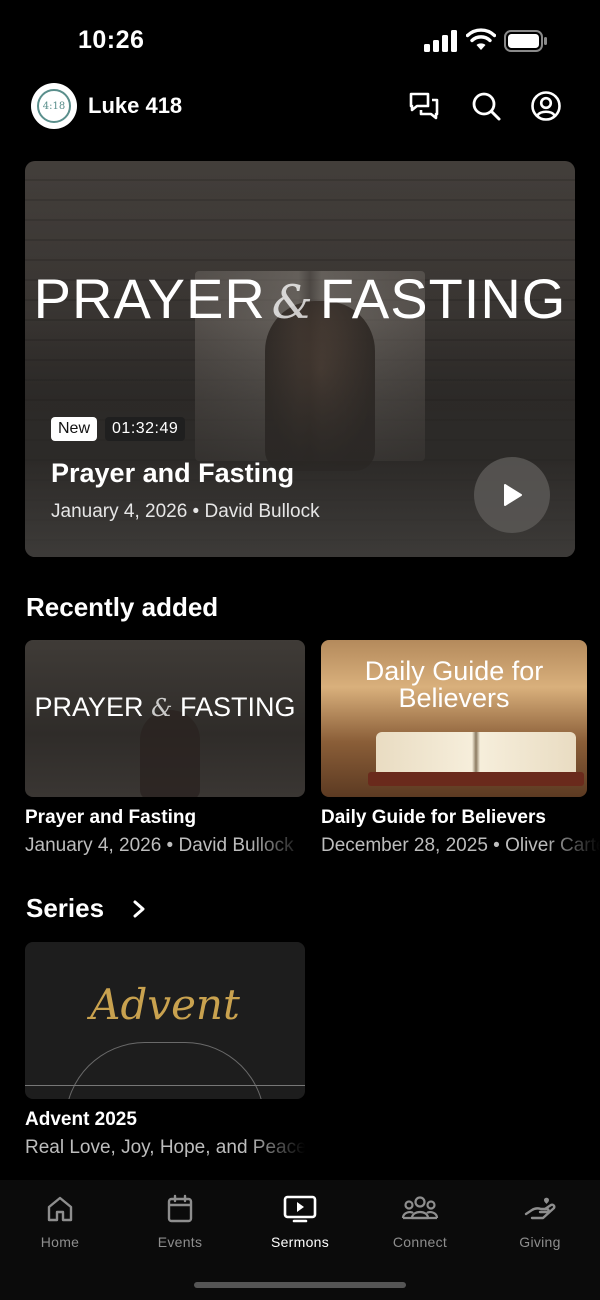  Describe the element at coordinates (454, 671) in the screenshot. I see `thumb-art-line1: Daily Guide for` at that location.